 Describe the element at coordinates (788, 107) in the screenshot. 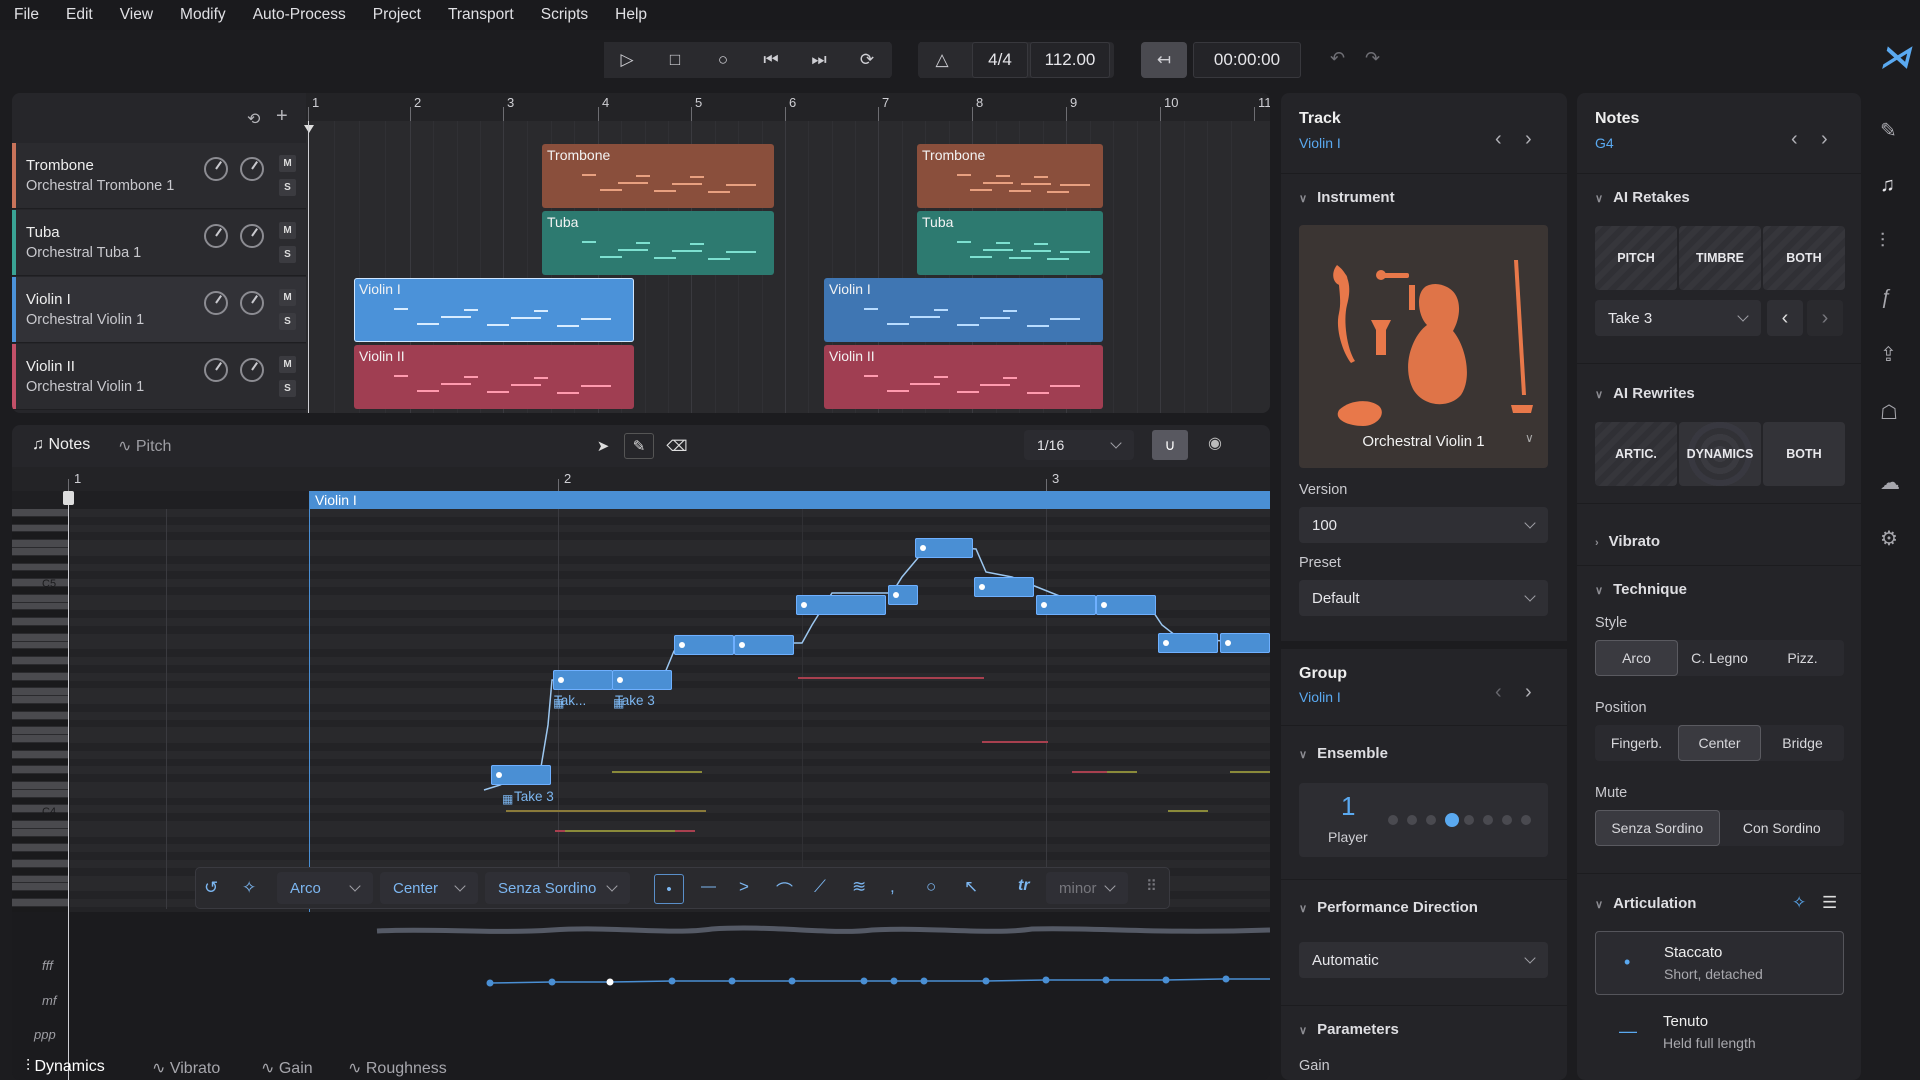

I see `timeline-ruler` at that location.